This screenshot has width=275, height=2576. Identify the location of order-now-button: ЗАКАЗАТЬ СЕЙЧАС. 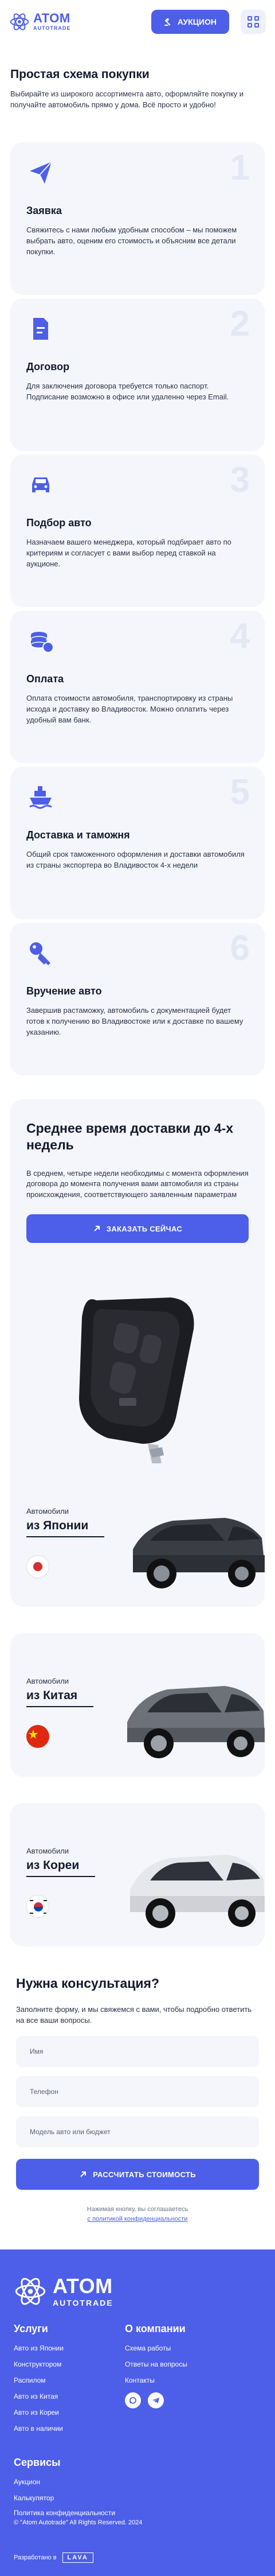
(137, 1229).